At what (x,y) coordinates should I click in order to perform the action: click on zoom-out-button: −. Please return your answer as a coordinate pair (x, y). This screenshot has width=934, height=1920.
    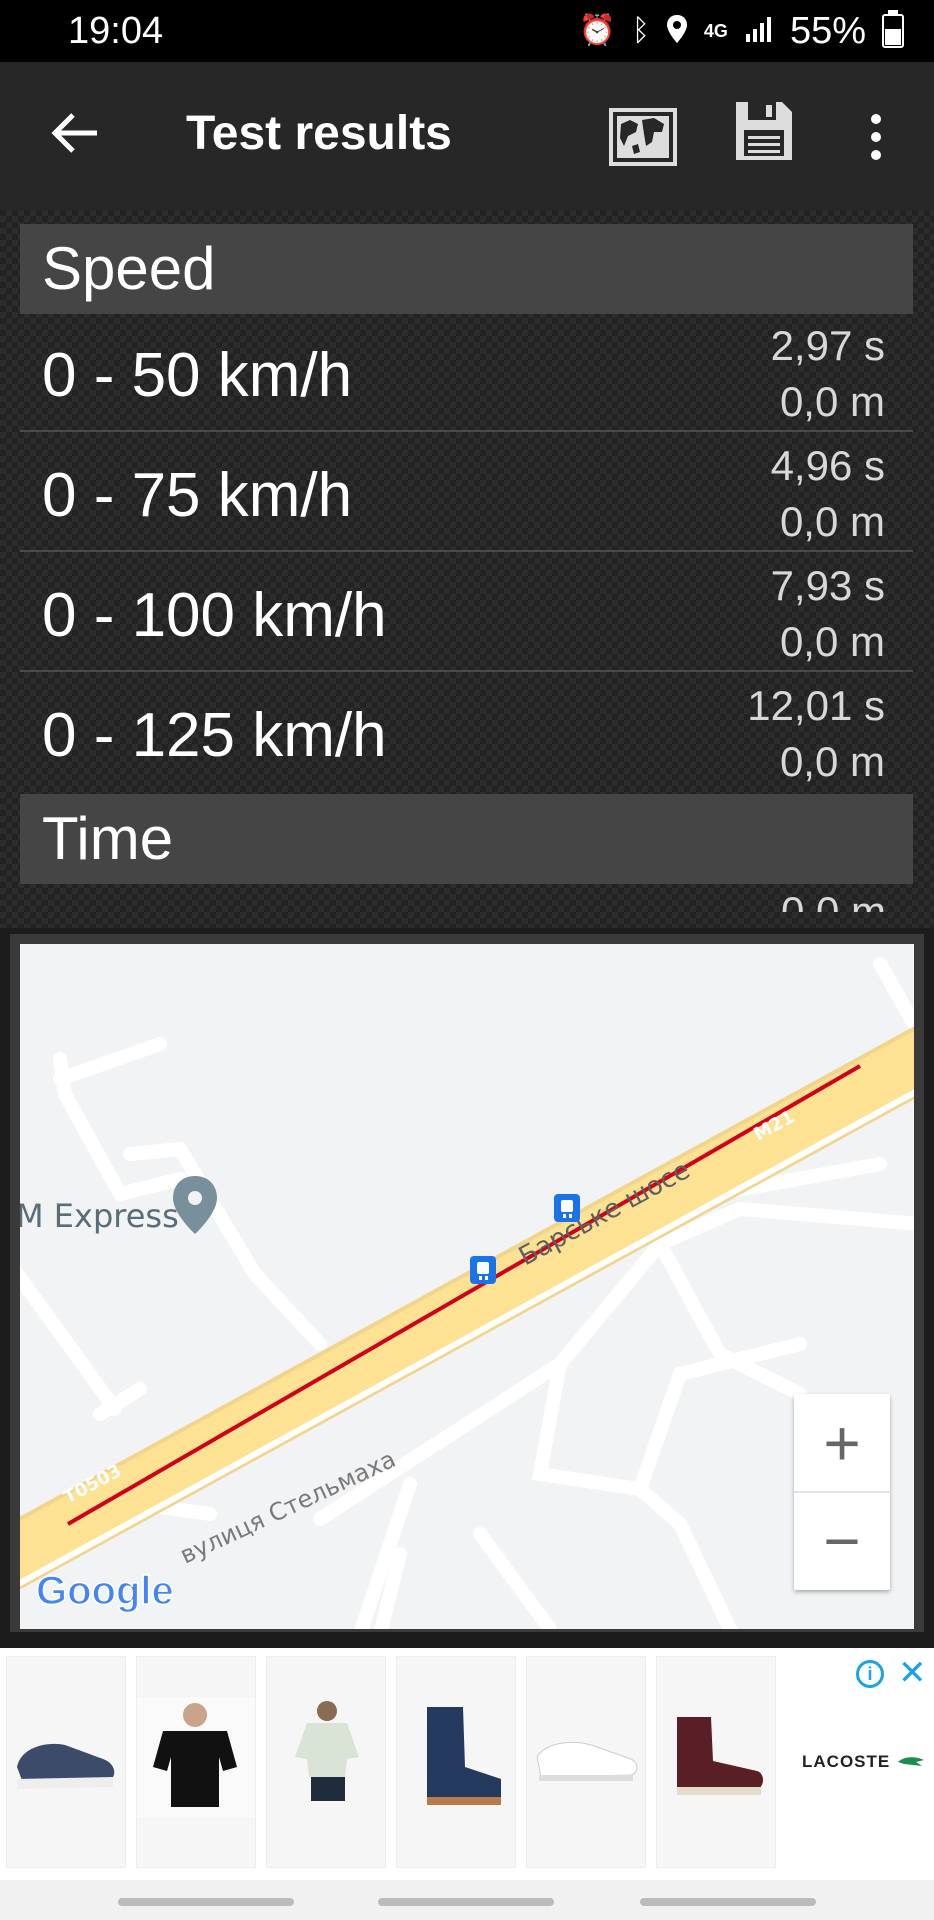
    Looking at the image, I should click on (842, 1540).